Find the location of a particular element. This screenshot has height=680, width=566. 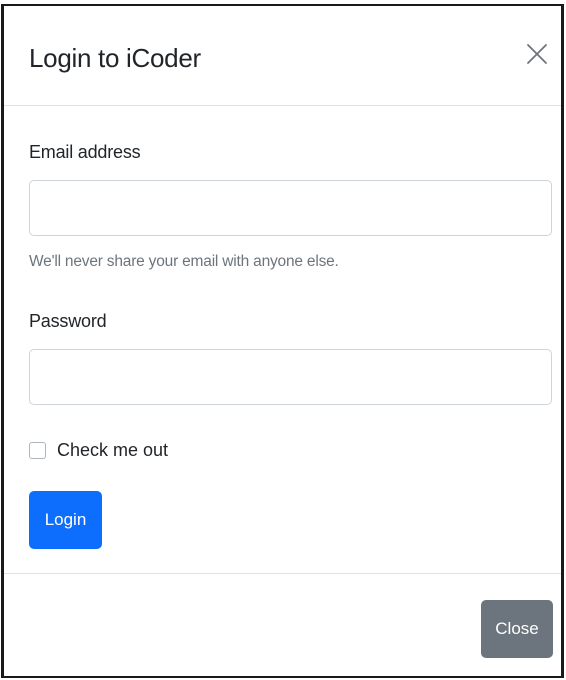

login-button: Login is located at coordinates (65, 520).